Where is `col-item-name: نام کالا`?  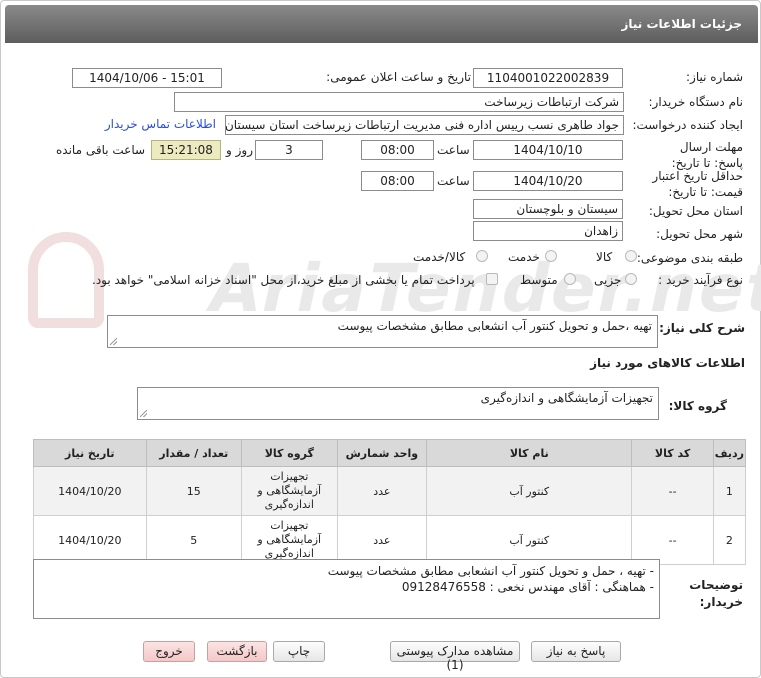 col-item-name: نام کالا is located at coordinates (529, 453).